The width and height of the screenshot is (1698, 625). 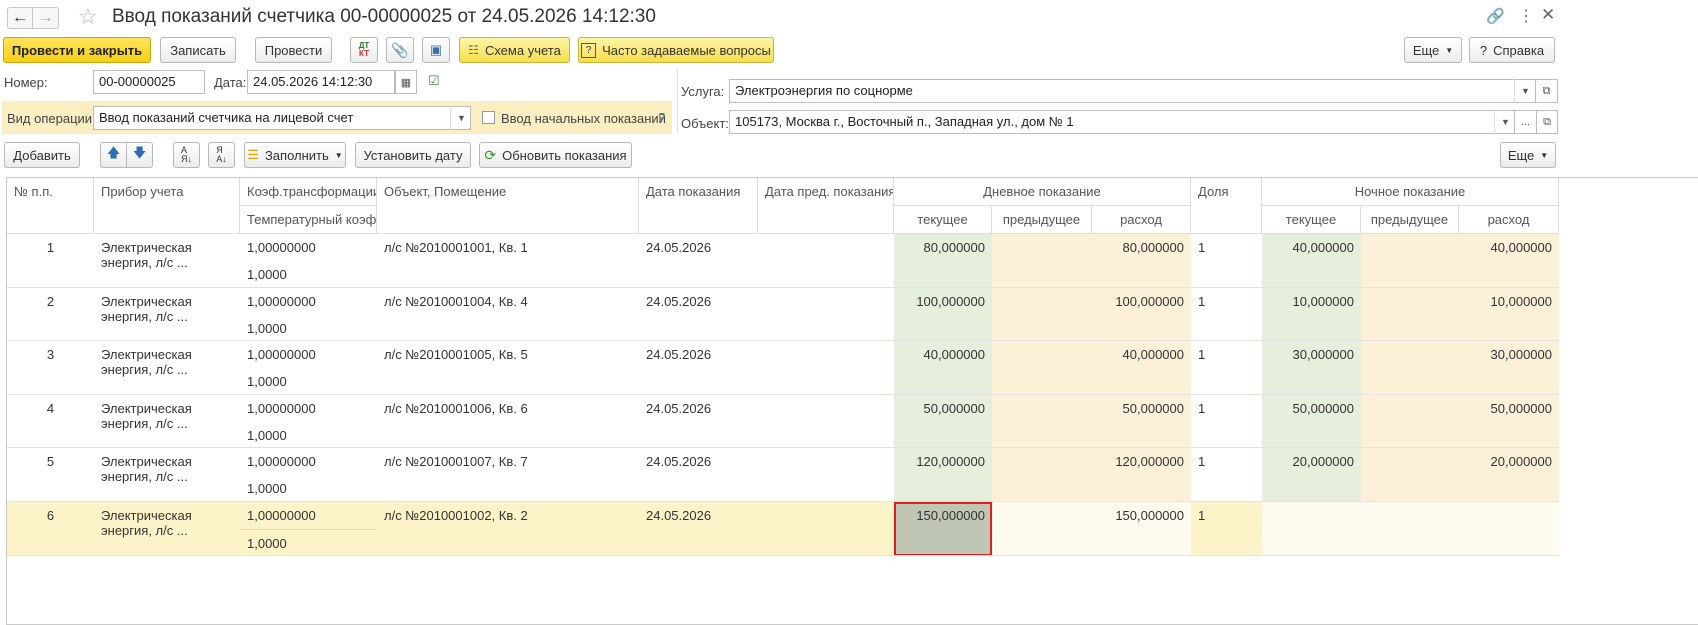 I want to click on cell-day-cur: 40,000000, so click(x=943, y=368).